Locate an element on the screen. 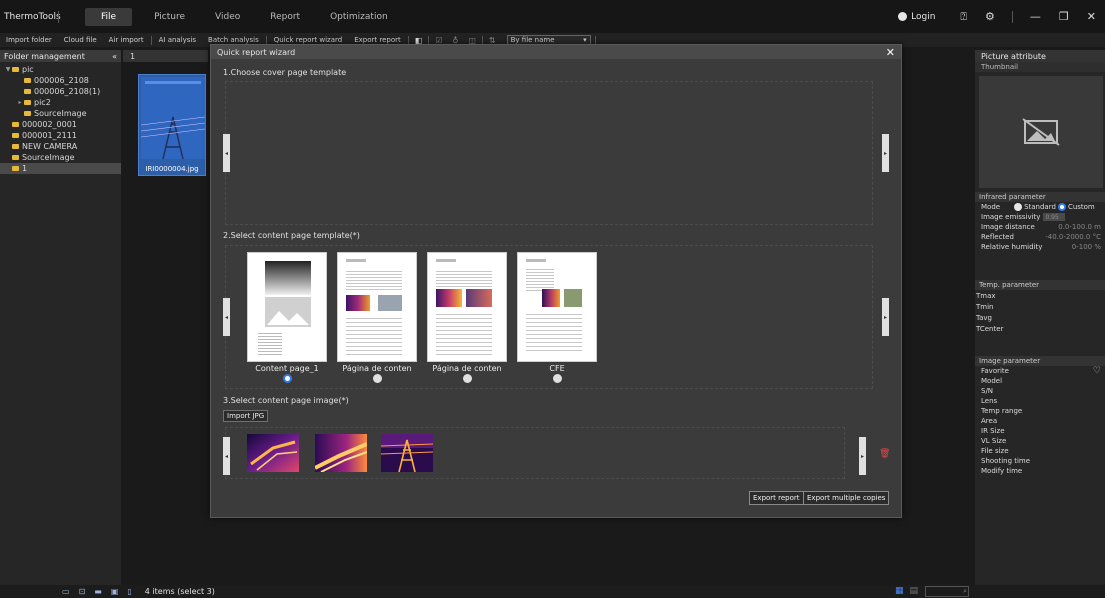 The height and width of the screenshot is (598, 1105). cloud-file-button: Cloud file is located at coordinates (80, 40).